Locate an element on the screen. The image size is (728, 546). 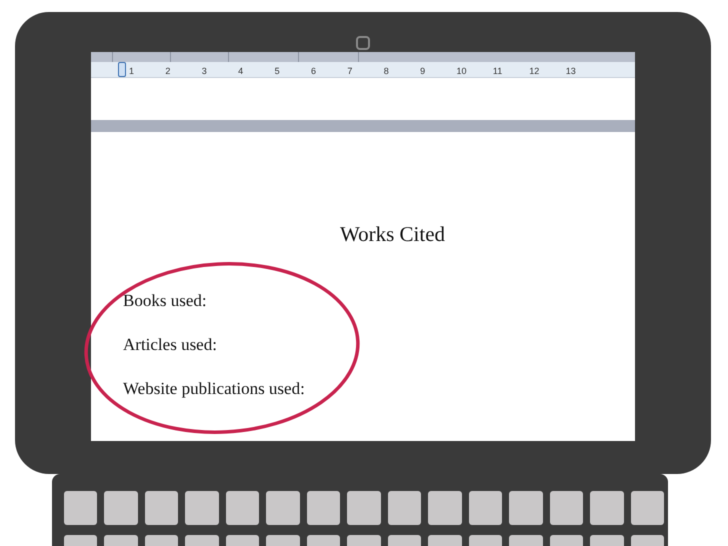
ruler-number: 11 is located at coordinates (497, 71).